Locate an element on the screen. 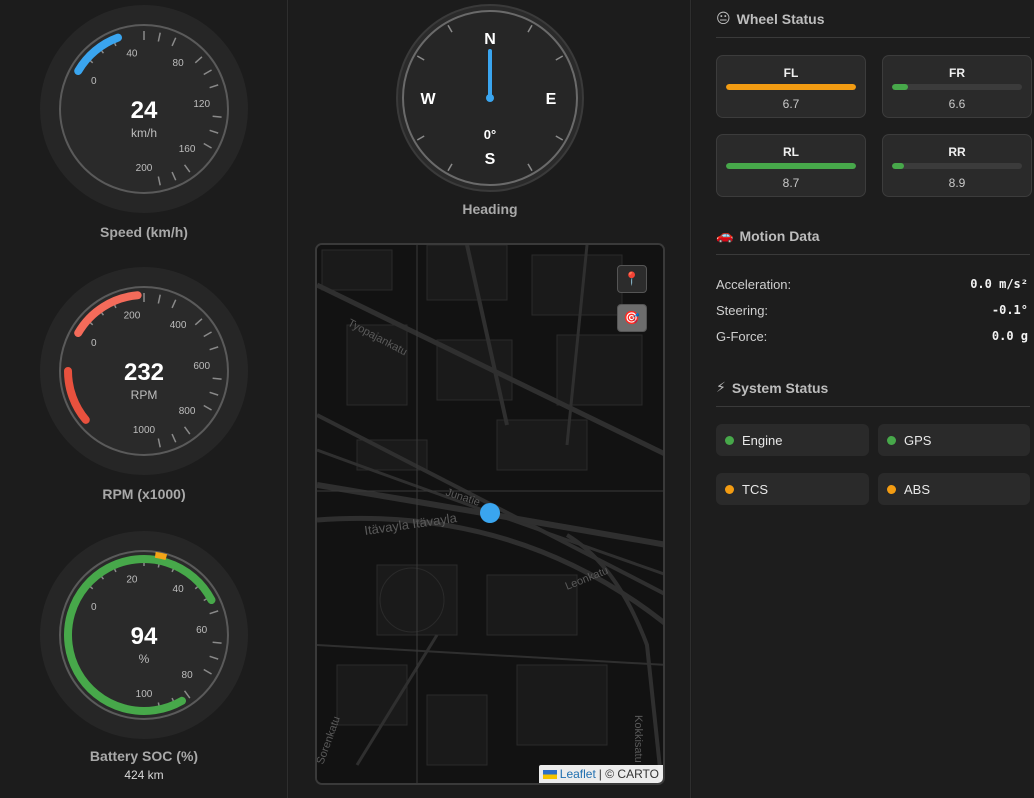 This screenshot has width=1034, height=798. wheel-value: 8.7 is located at coordinates (791, 183).